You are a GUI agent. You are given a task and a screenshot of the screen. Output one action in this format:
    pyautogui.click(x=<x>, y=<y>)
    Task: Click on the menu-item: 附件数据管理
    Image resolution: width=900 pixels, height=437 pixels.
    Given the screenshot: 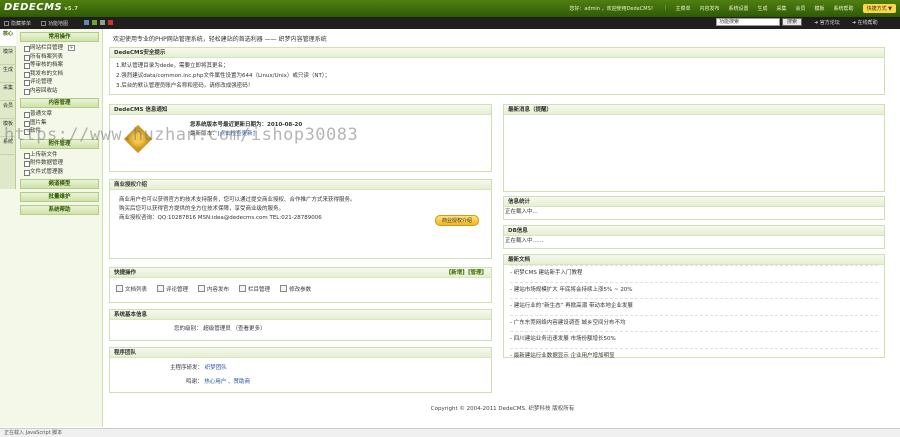 What is the action you would take?
    pyautogui.click(x=63, y=163)
    